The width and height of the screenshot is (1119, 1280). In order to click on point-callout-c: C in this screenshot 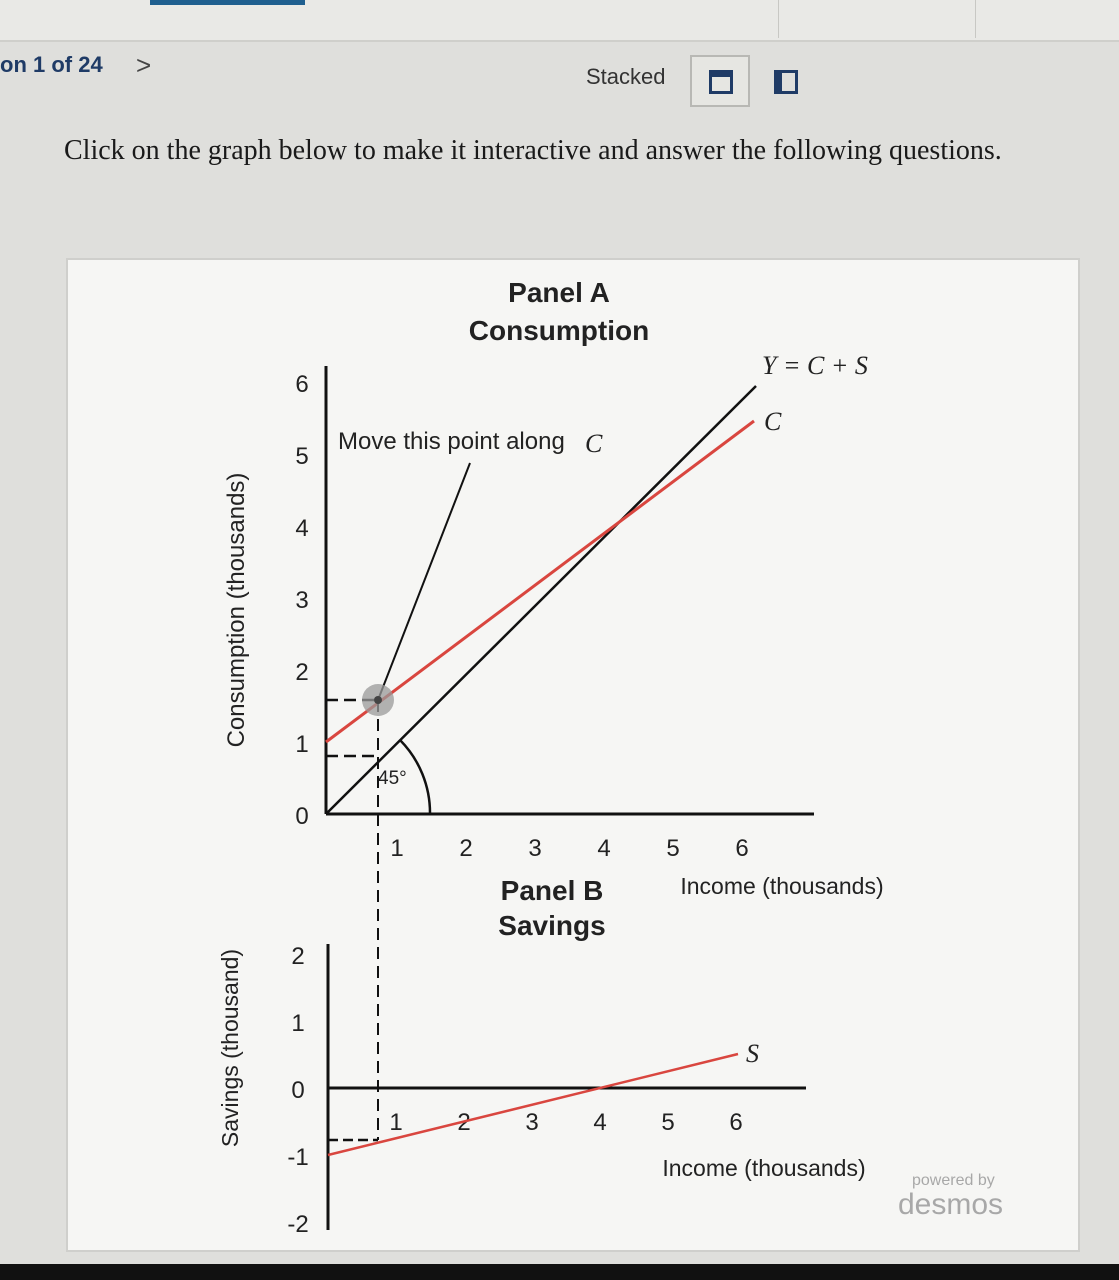, I will do `click(594, 443)`.